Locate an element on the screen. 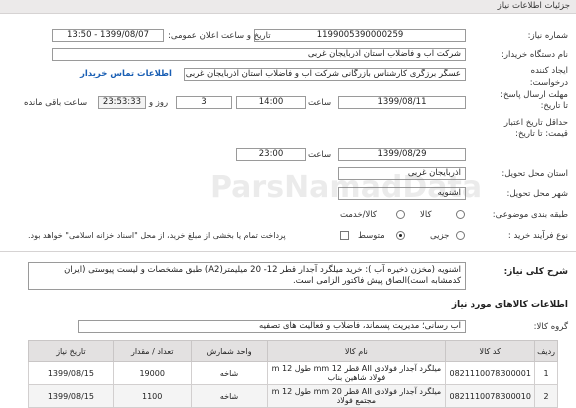 The image size is (576, 408). col-header-date: تاریخ نیاز is located at coordinates (71, 351).